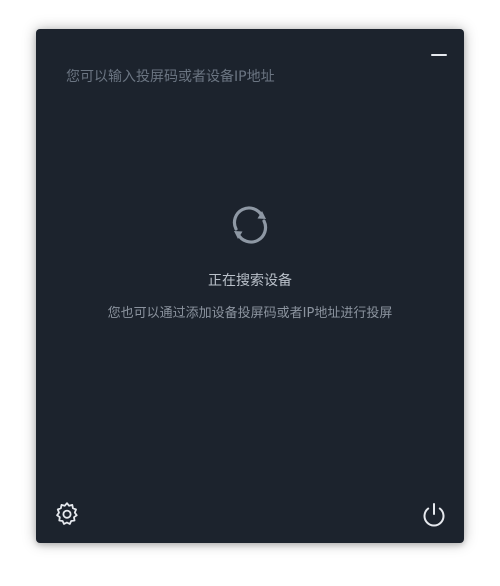 Image resolution: width=500 pixels, height=586 pixels. Describe the element at coordinates (250, 225) in the screenshot. I see `refresh-spinner-icon` at that location.